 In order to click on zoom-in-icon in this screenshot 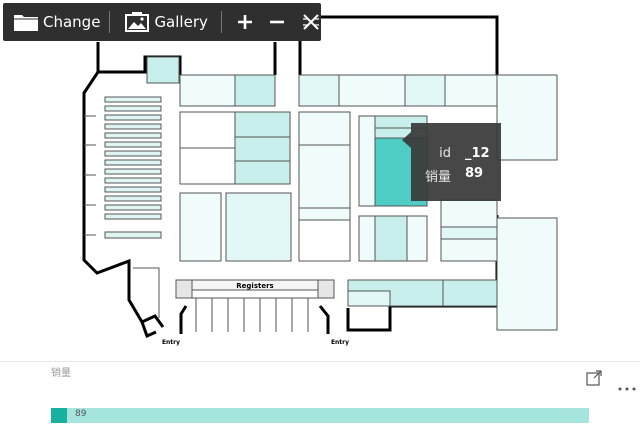, I will do `click(245, 22)`.